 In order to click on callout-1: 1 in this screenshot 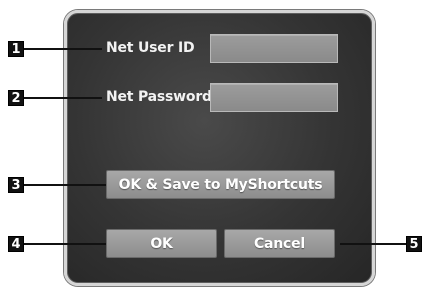, I will do `click(16, 49)`.